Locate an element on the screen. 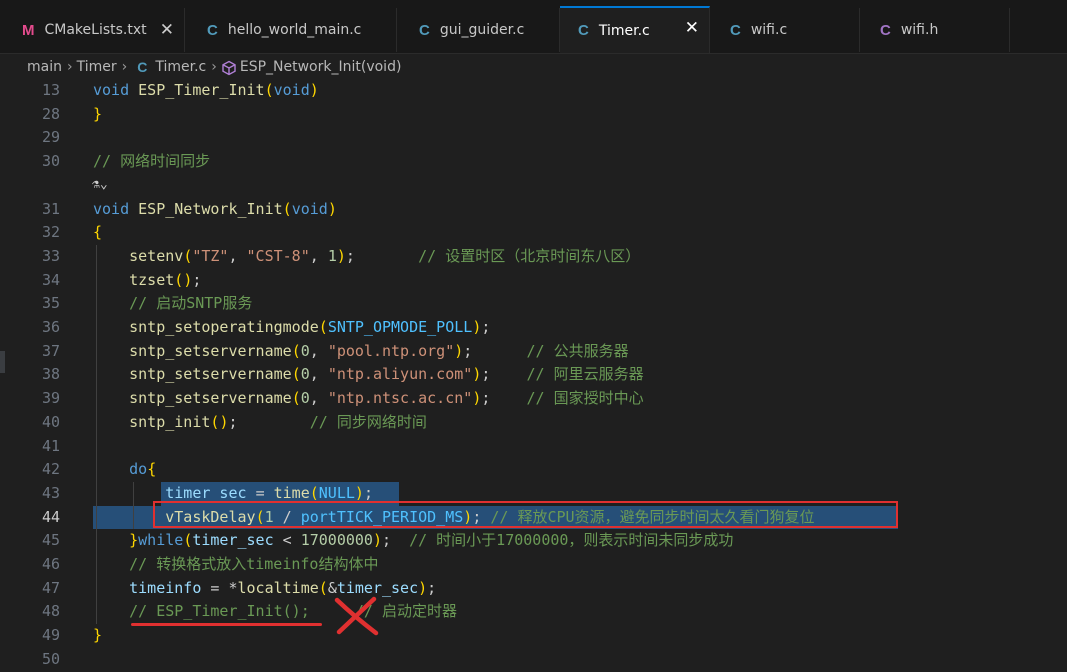  tab-wifi-c: C wifi.c is located at coordinates (785, 30).